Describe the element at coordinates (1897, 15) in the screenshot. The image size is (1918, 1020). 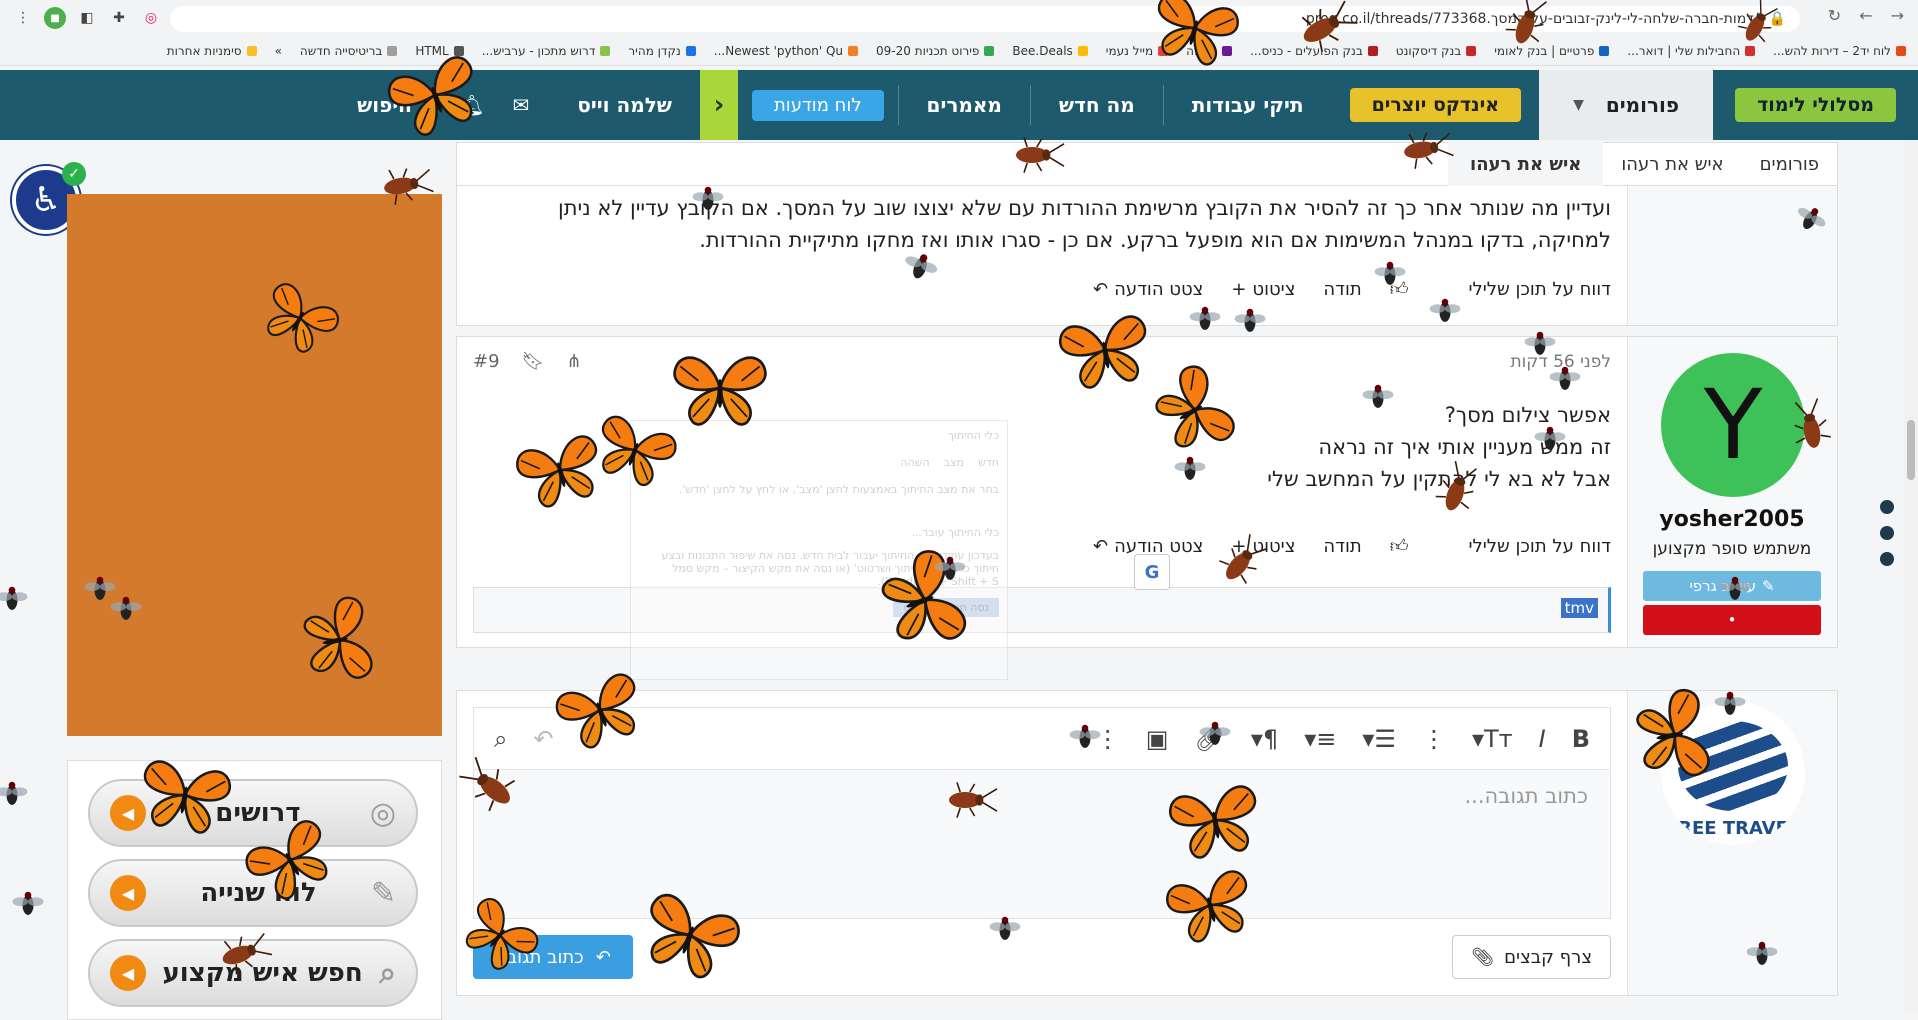
I see `forward-icon: →` at that location.